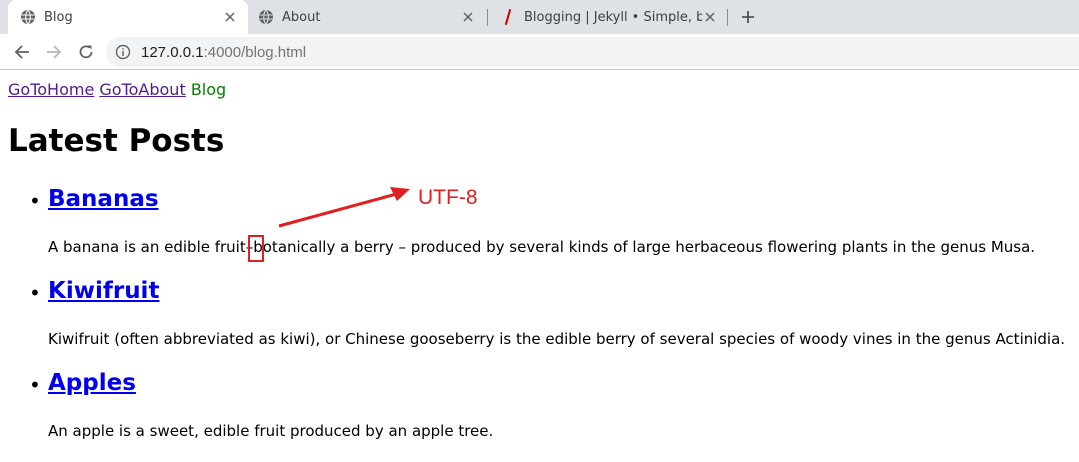  Describe the element at coordinates (448, 197) in the screenshot. I see `annotation-label: UTF-8` at that location.